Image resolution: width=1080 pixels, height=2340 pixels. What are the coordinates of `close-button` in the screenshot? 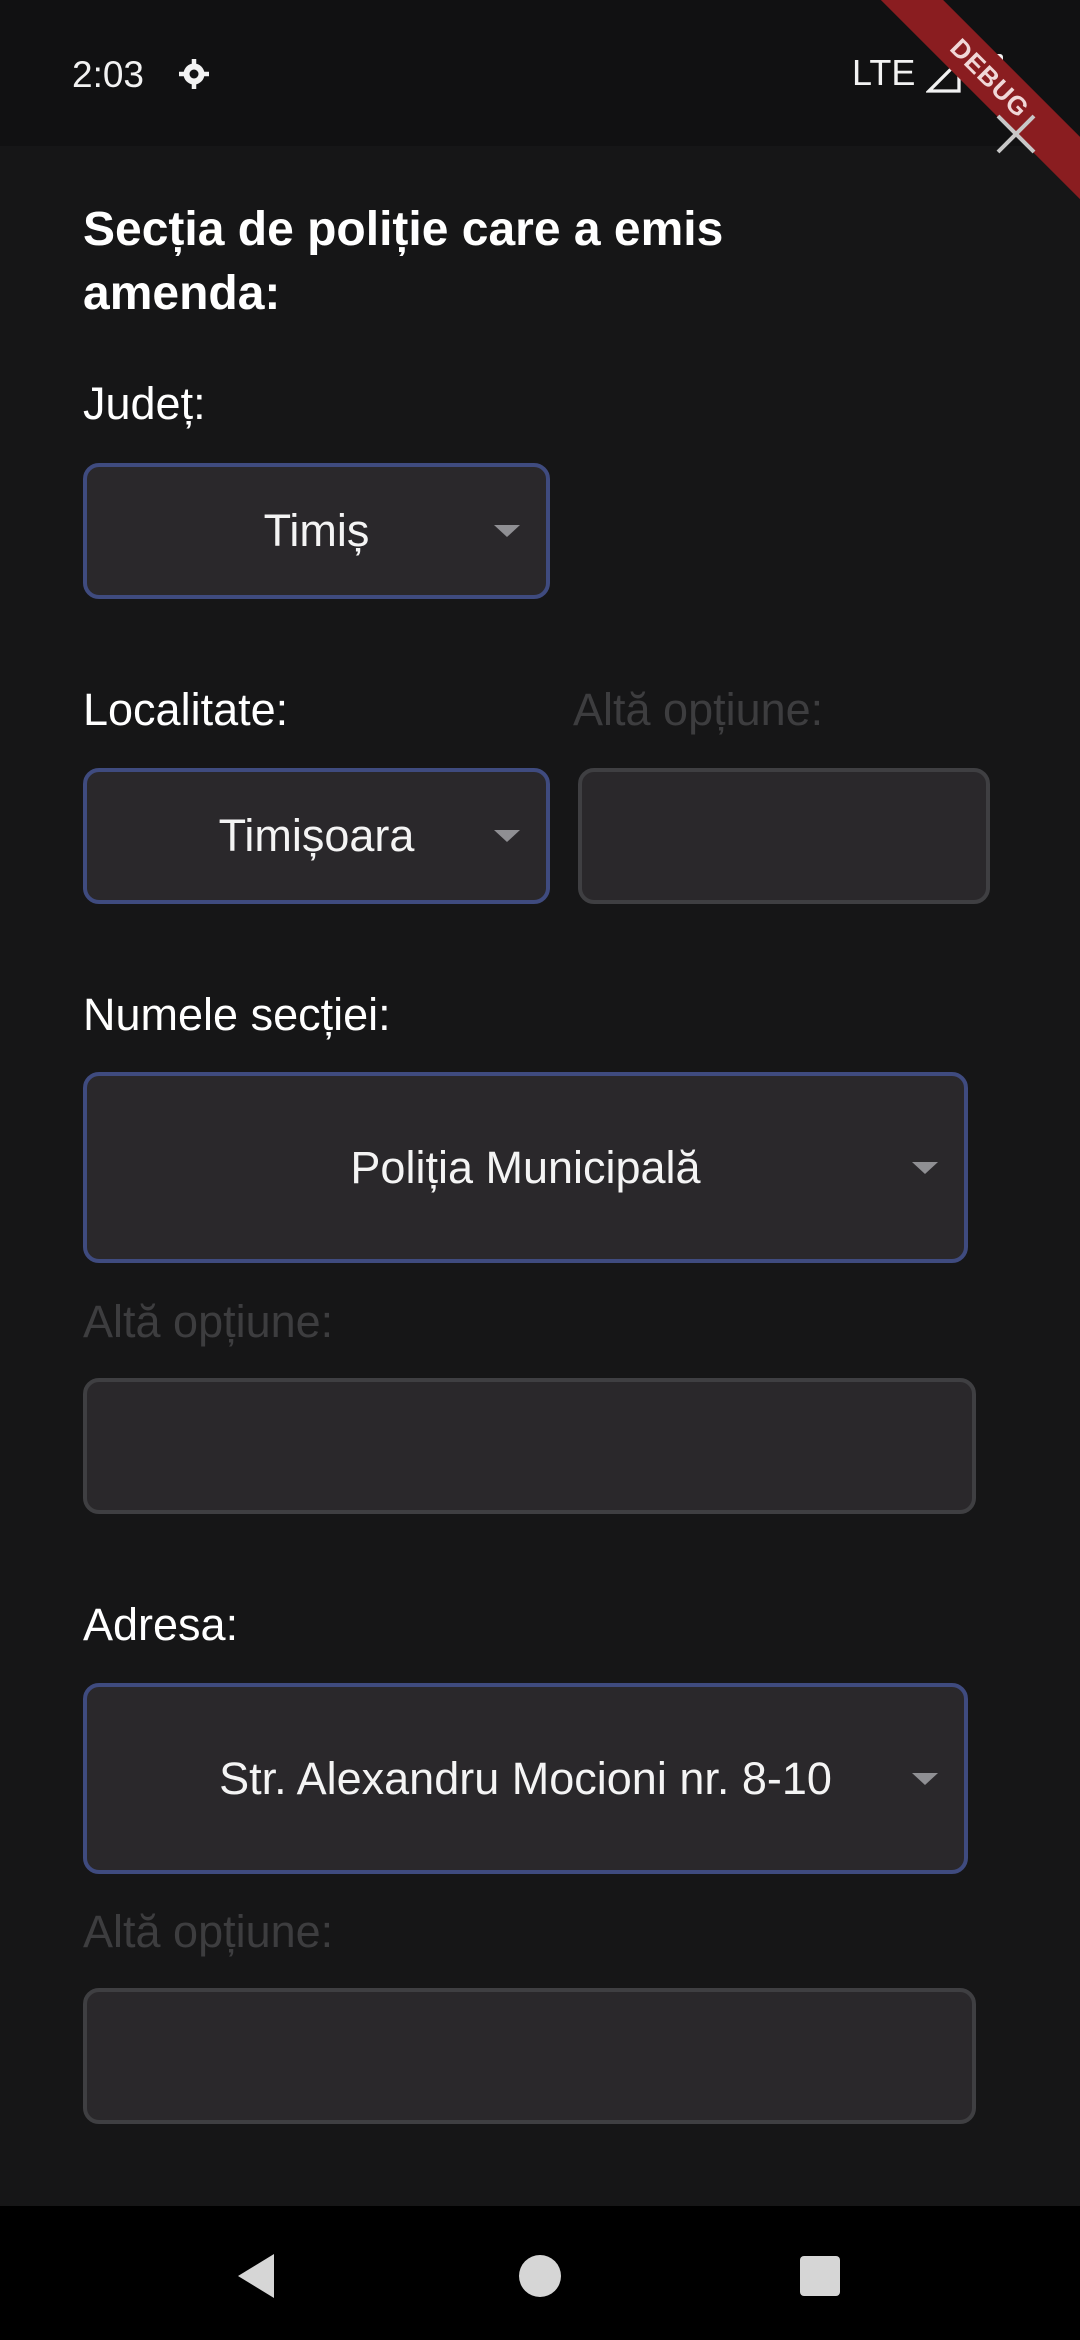 It's located at (1016, 134).